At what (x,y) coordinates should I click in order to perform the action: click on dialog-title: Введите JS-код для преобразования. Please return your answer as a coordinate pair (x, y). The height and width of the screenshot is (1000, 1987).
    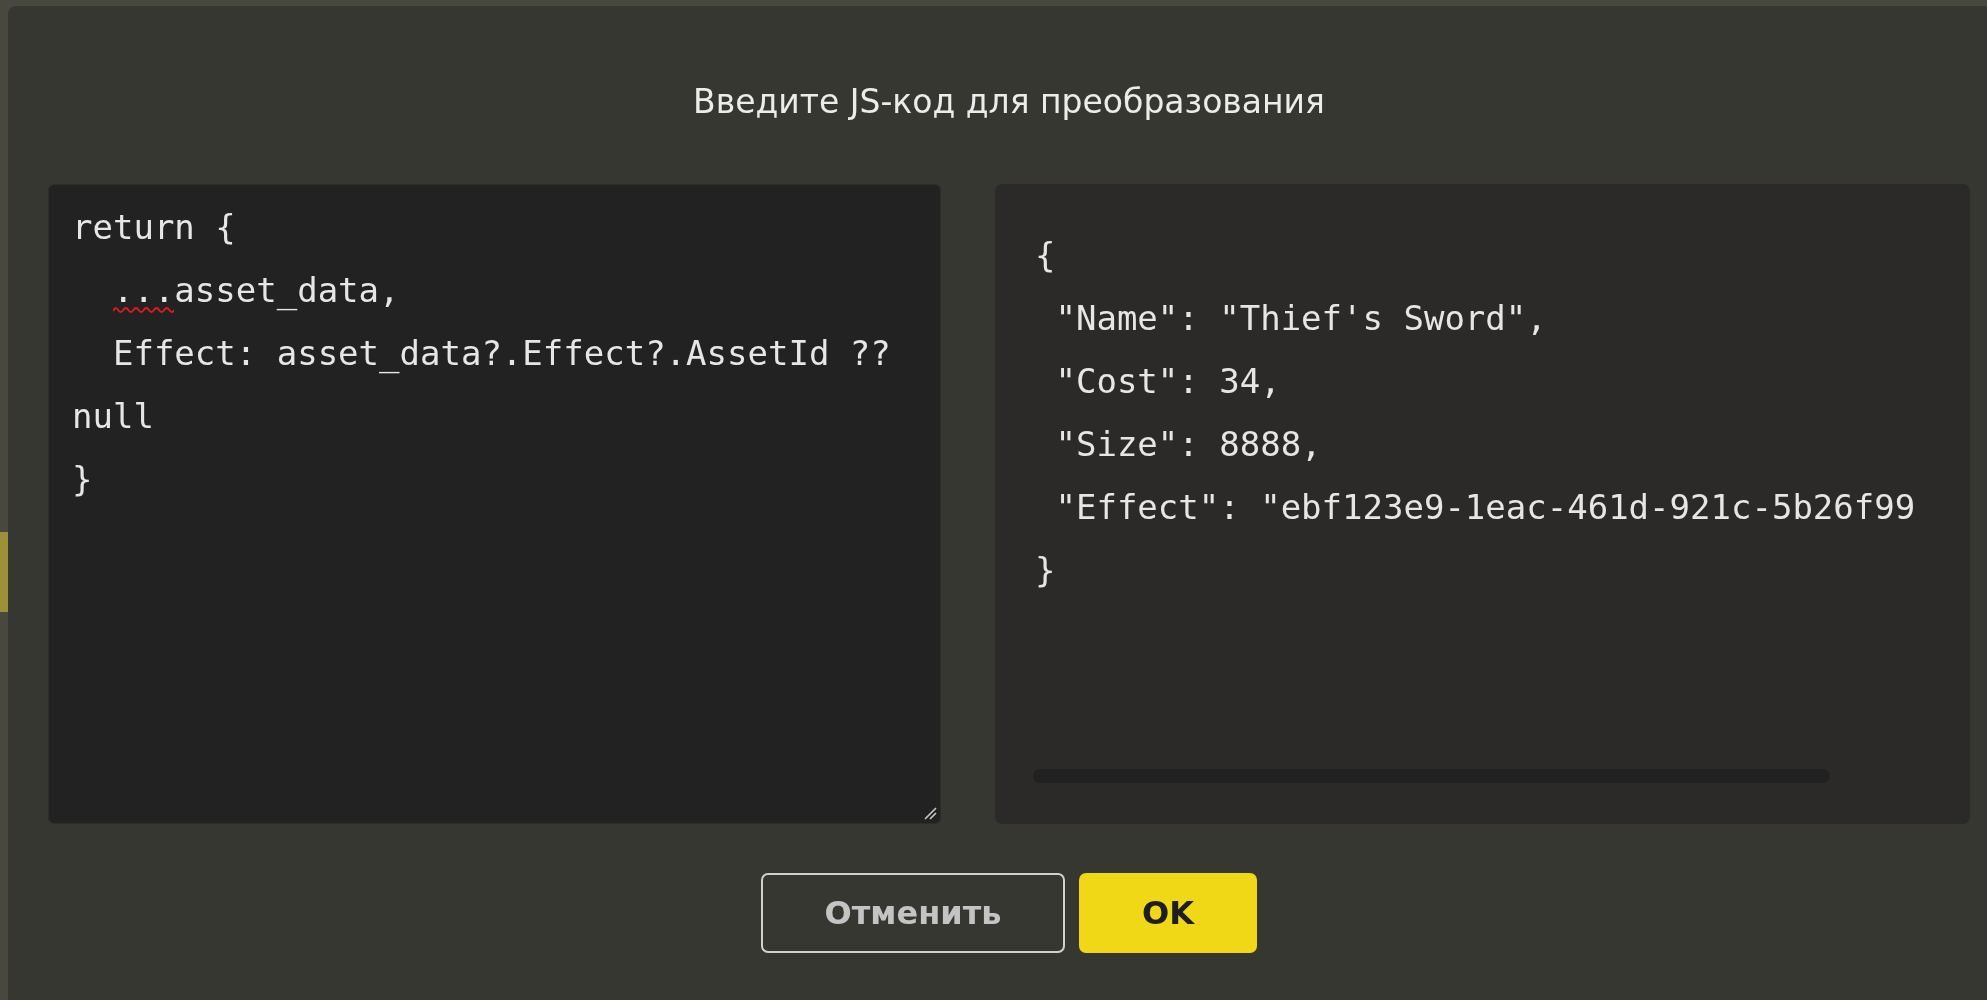
    Looking at the image, I should click on (1009, 102).